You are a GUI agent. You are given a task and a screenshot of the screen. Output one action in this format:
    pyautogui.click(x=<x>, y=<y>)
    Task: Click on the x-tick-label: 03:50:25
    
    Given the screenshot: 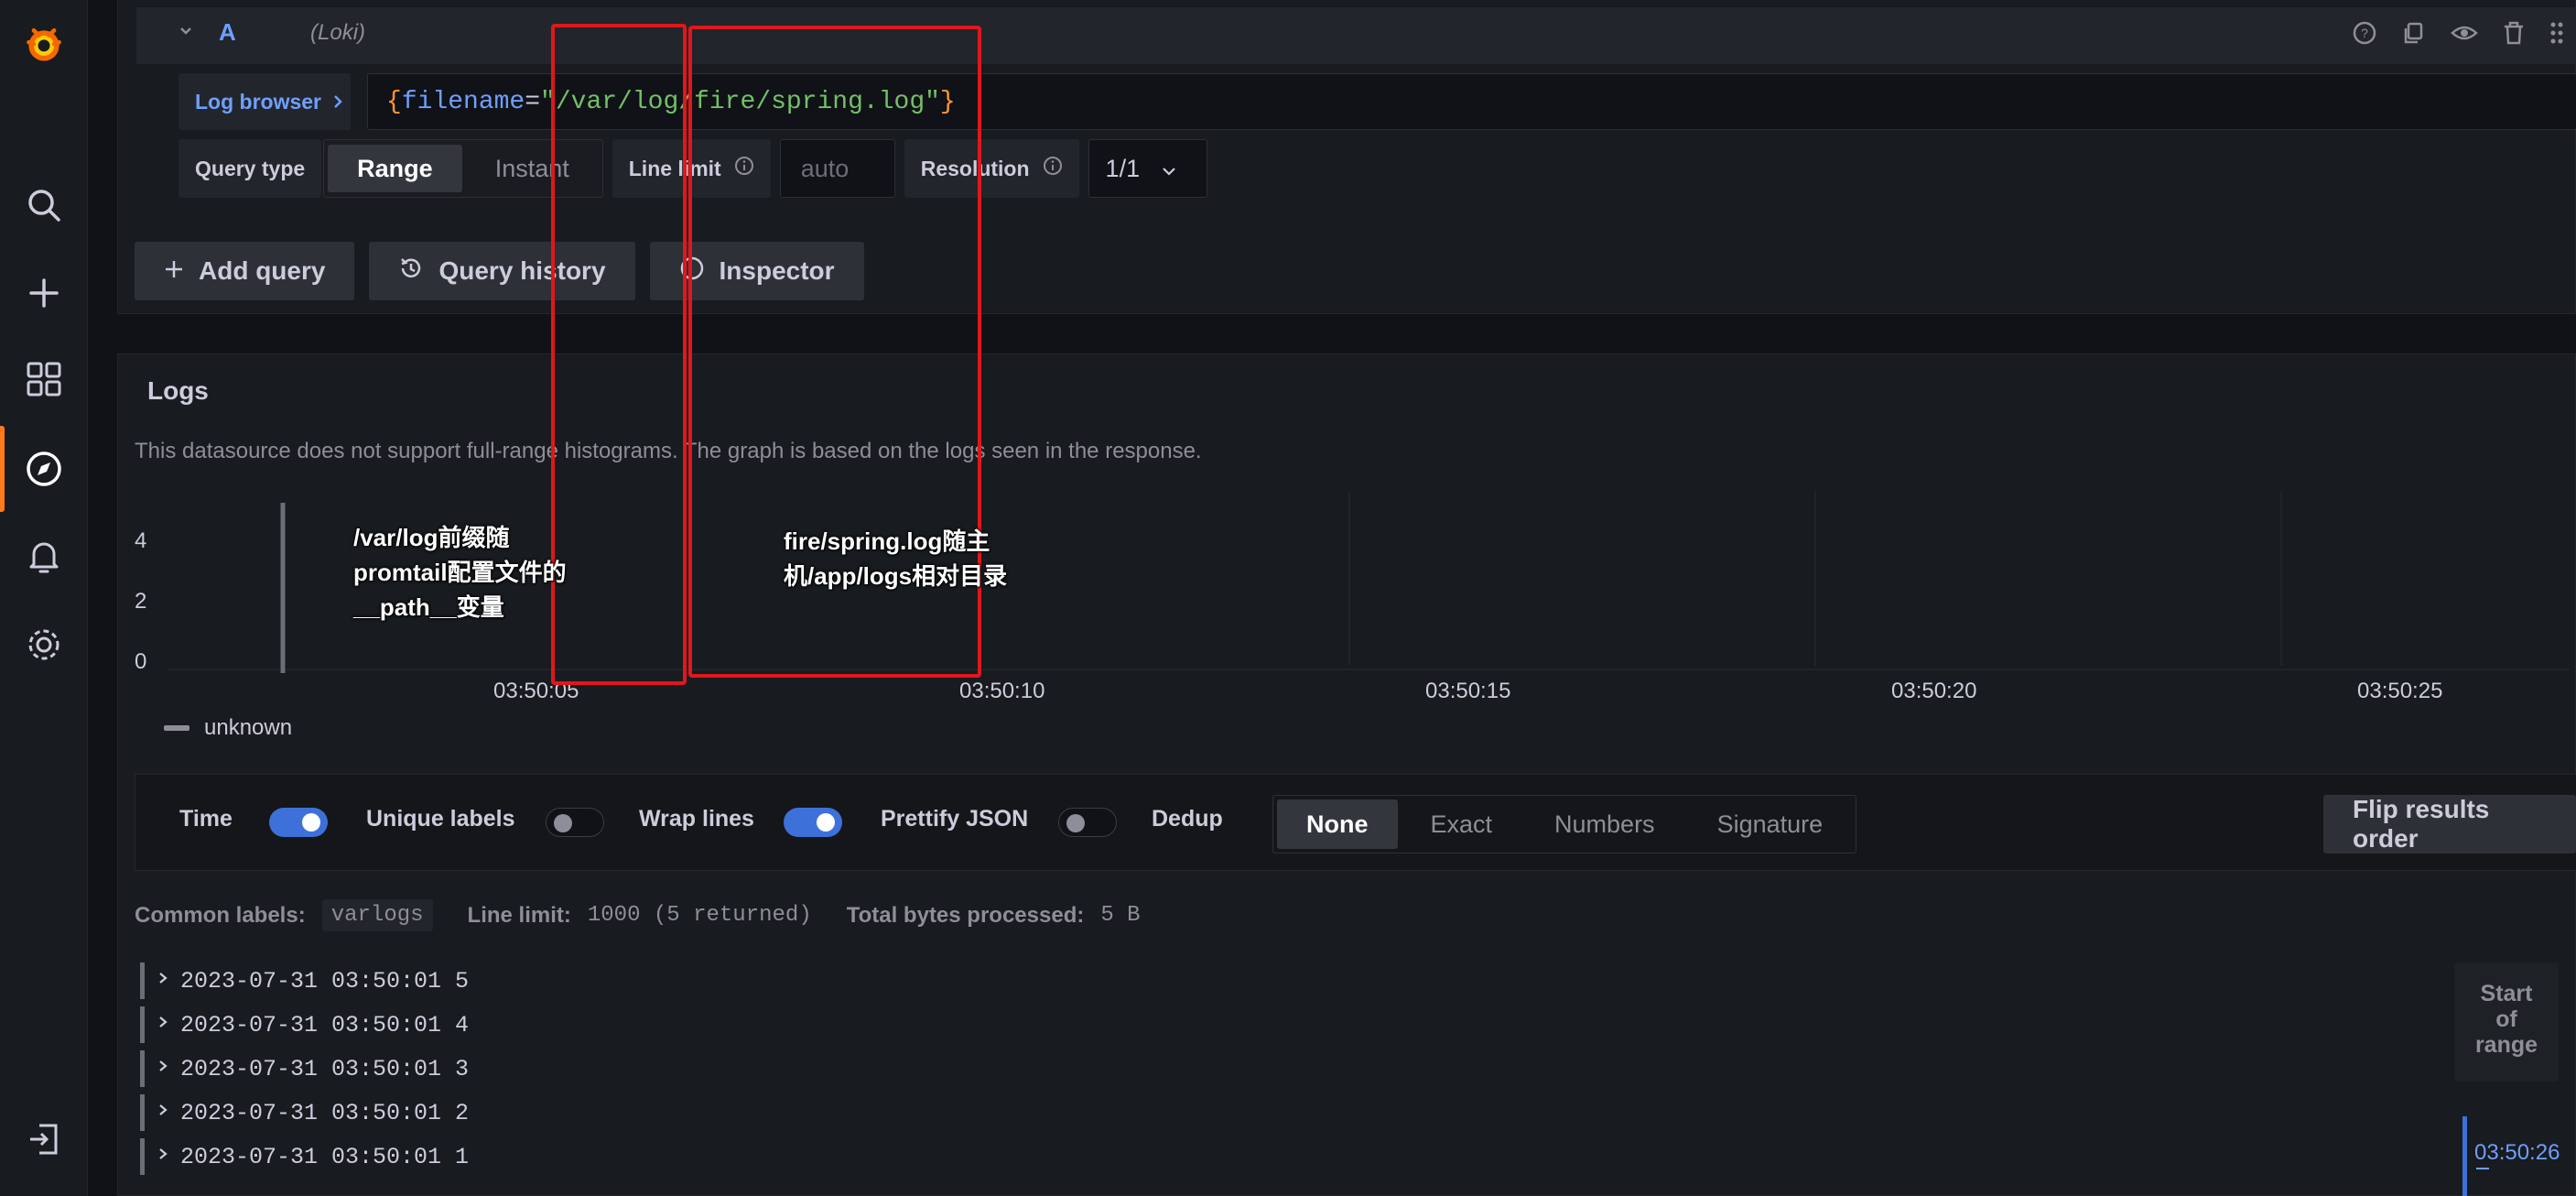 What is the action you would take?
    pyautogui.click(x=2400, y=691)
    